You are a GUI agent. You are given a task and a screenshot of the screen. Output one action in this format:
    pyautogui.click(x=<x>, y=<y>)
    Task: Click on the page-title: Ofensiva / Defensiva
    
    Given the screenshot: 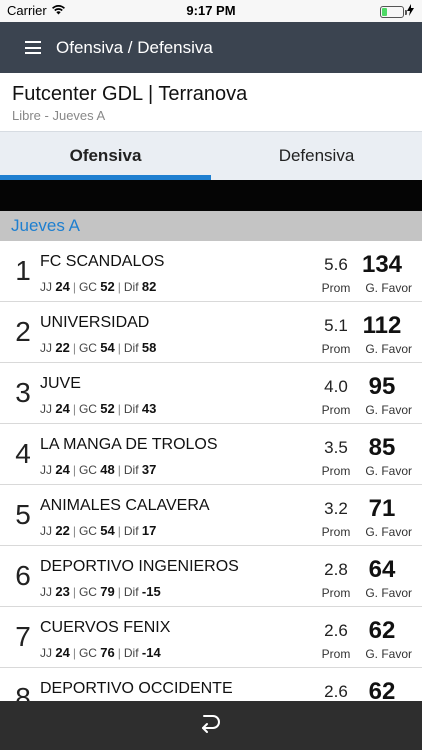 What is the action you would take?
    pyautogui.click(x=134, y=47)
    